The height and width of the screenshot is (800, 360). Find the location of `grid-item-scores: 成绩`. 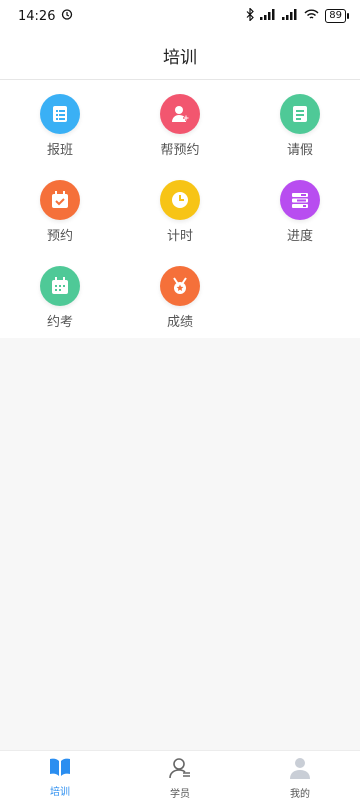

grid-item-scores: 成绩 is located at coordinates (180, 306).